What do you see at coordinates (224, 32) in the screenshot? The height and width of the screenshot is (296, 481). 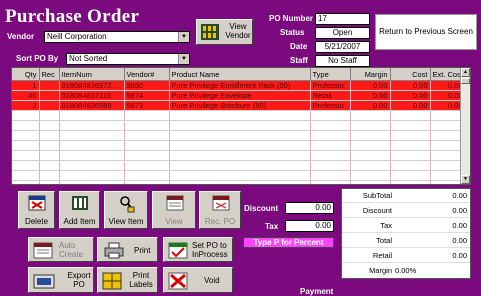 I see `view-vendor-button: View Vendor` at bounding box center [224, 32].